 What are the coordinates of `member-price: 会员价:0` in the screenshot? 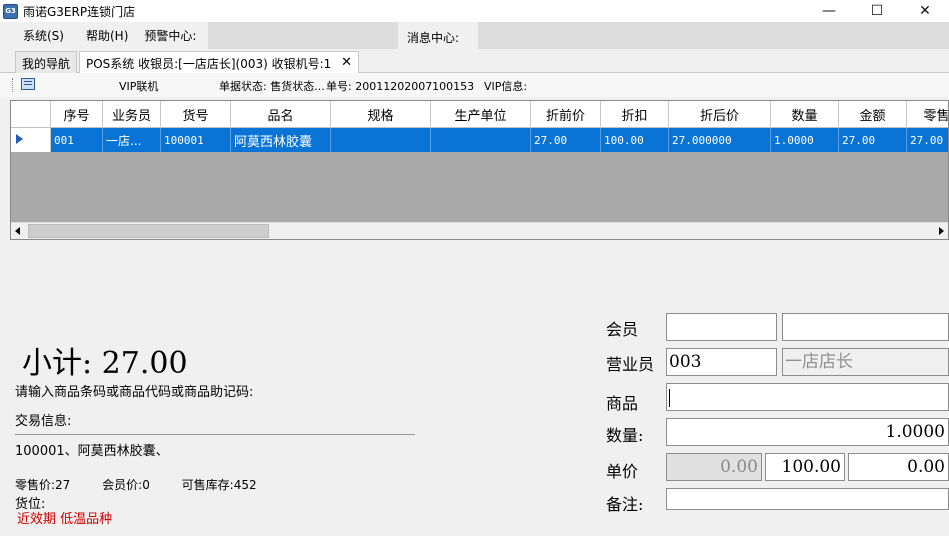 It's located at (126, 485).